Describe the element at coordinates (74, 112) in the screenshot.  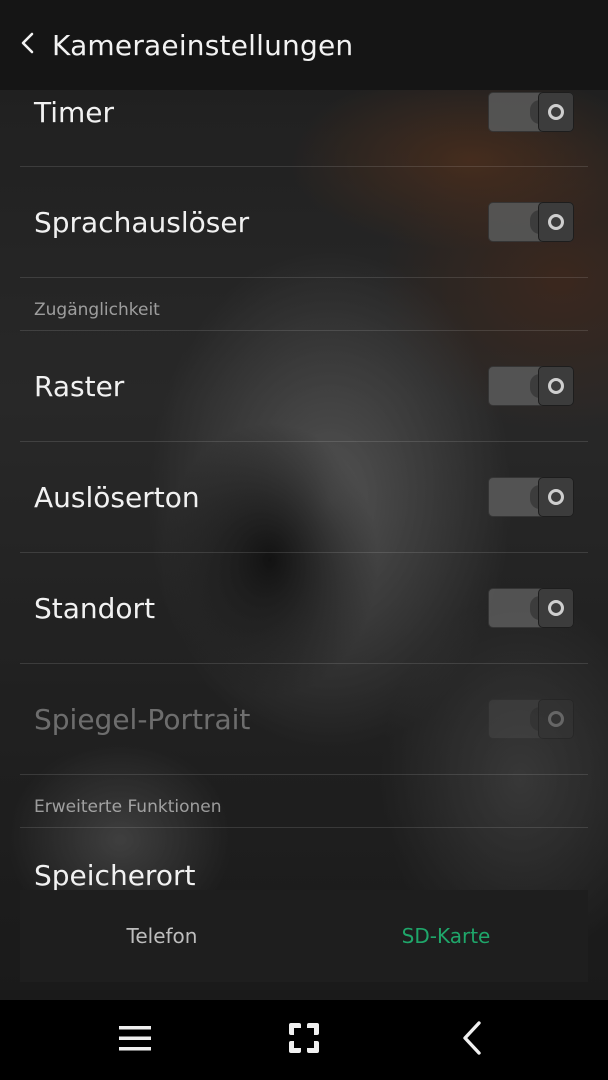
I see `setting-label: Timer` at that location.